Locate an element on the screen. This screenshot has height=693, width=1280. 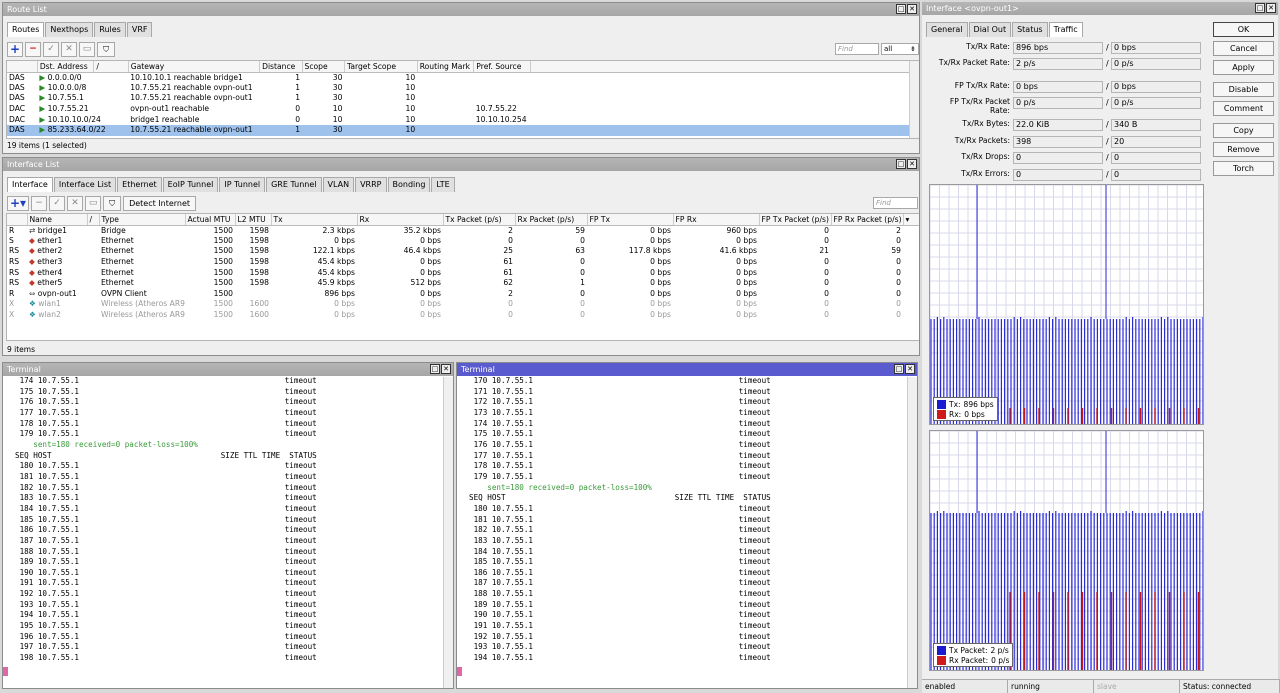
field-value-tx: 0 is located at coordinates (1058, 175).